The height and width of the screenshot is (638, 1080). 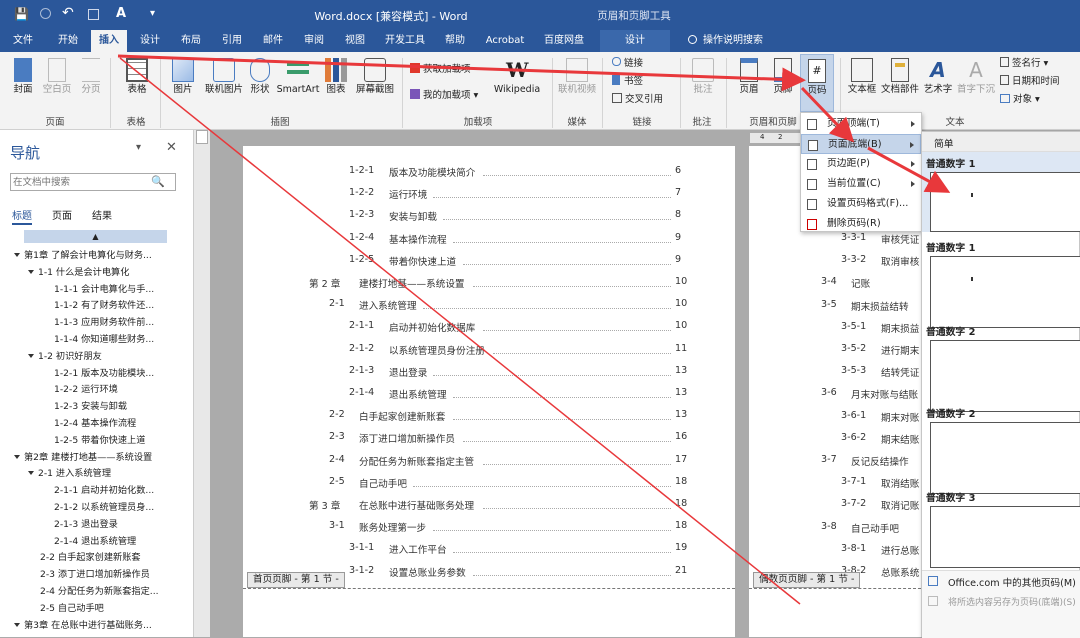 What do you see at coordinates (827, 114) in the screenshot?
I see `arrow-page-number-to-bottom` at bounding box center [827, 114].